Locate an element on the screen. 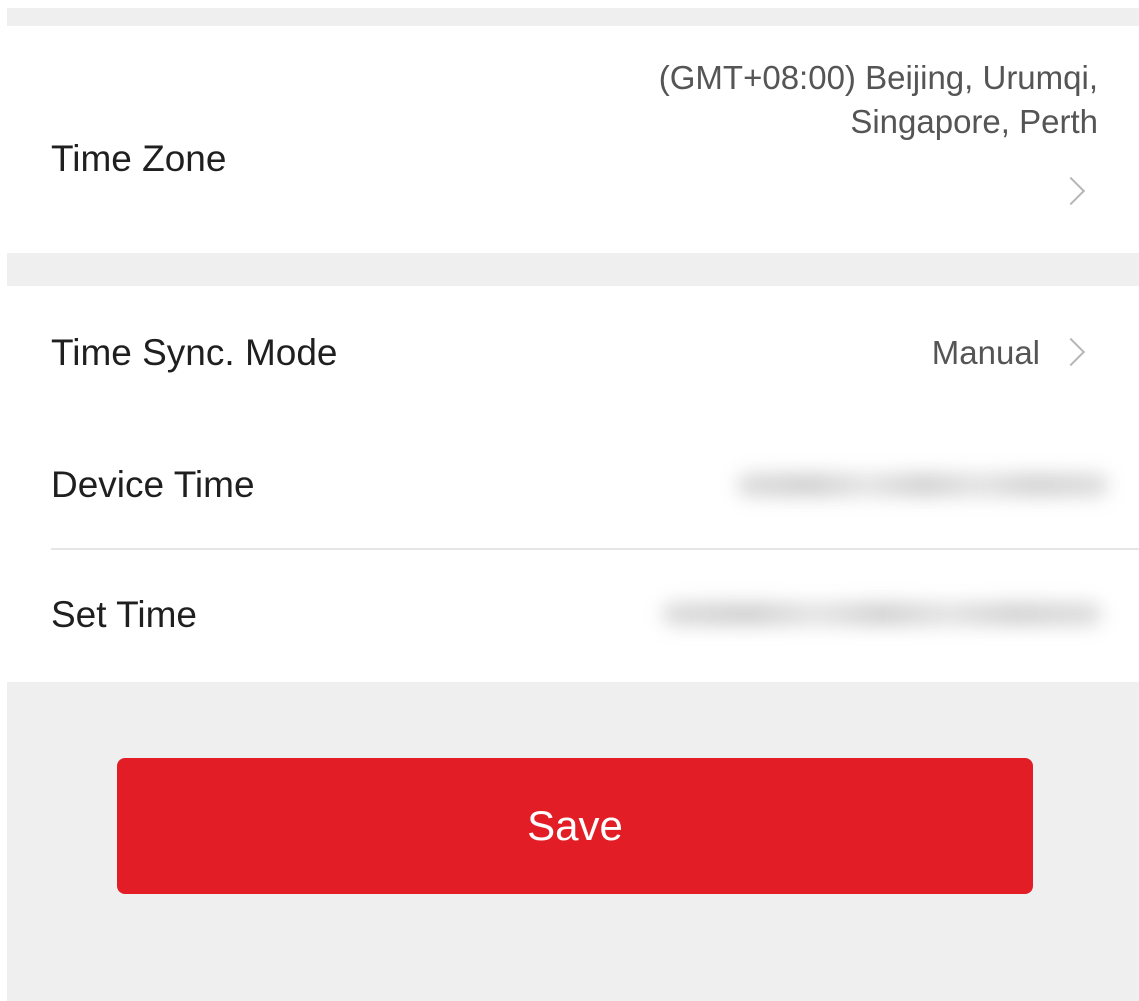 Image resolution: width=1139 pixels, height=1001 pixels. set-time-row: Set Time is located at coordinates (573, 616).